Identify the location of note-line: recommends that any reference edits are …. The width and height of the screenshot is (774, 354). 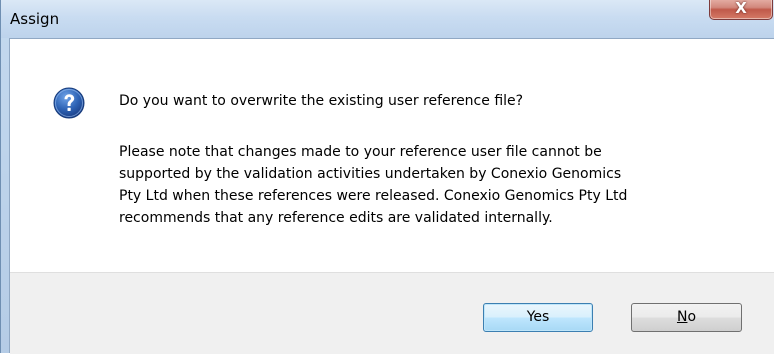
(336, 218).